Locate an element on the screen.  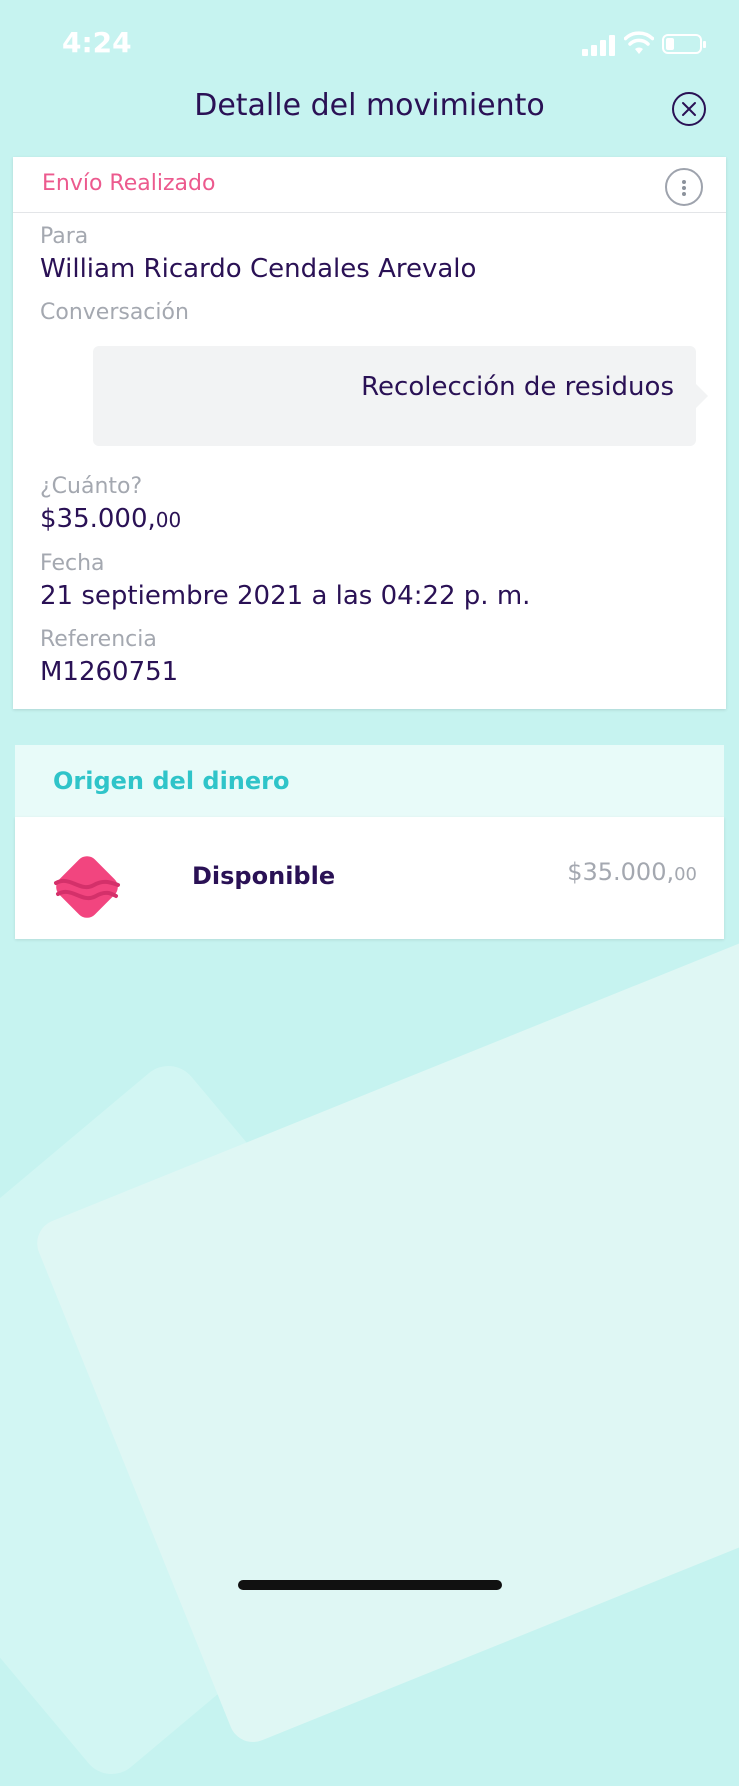
more-options-icon is located at coordinates (684, 187).